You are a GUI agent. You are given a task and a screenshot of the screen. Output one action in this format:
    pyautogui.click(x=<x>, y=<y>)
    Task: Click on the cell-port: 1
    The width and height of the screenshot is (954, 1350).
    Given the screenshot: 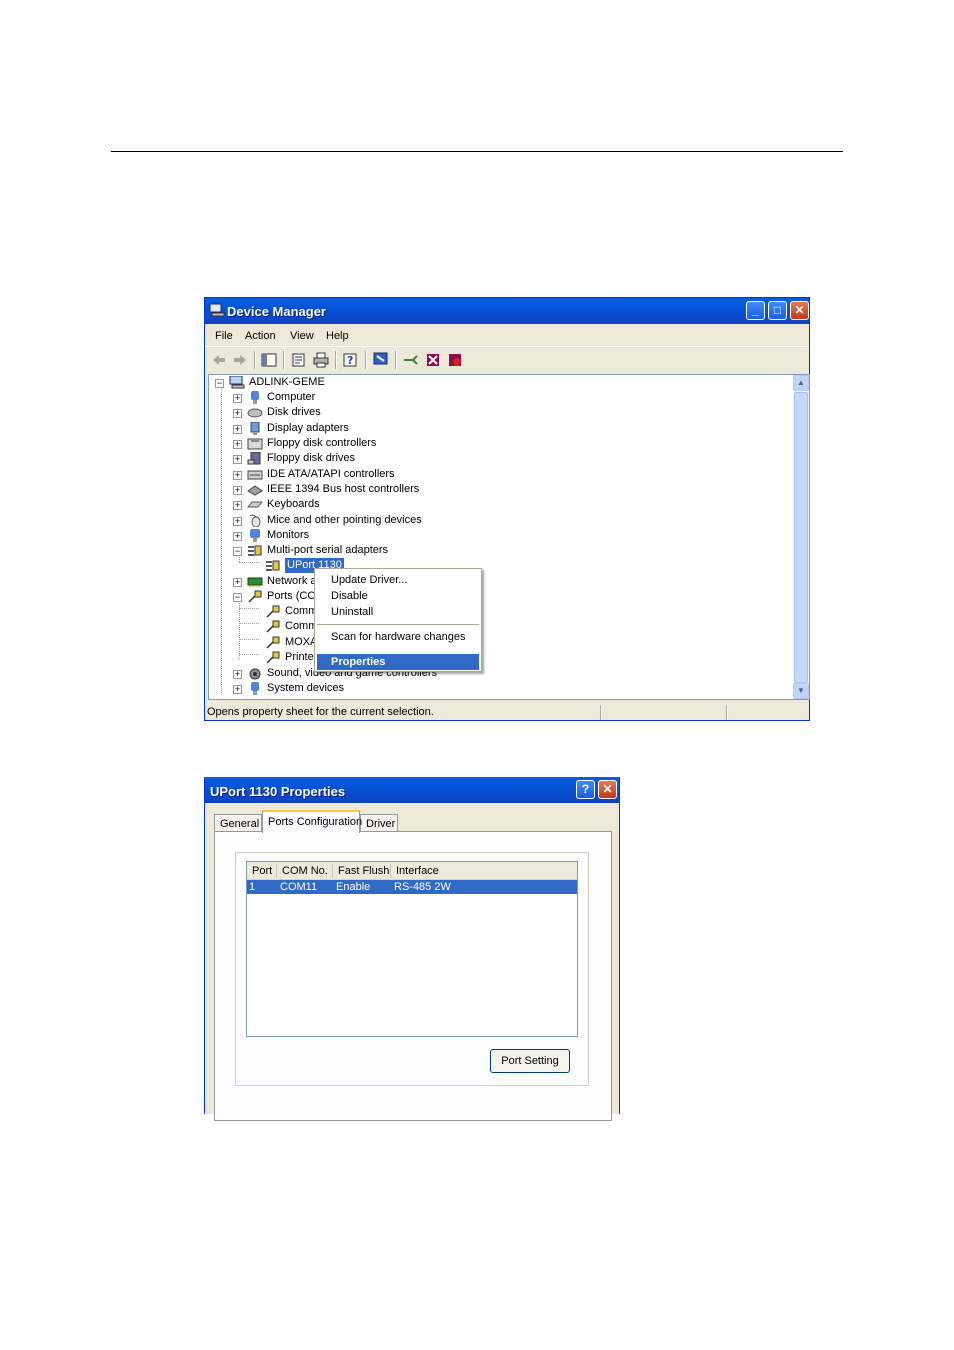 What is the action you would take?
    pyautogui.click(x=252, y=887)
    